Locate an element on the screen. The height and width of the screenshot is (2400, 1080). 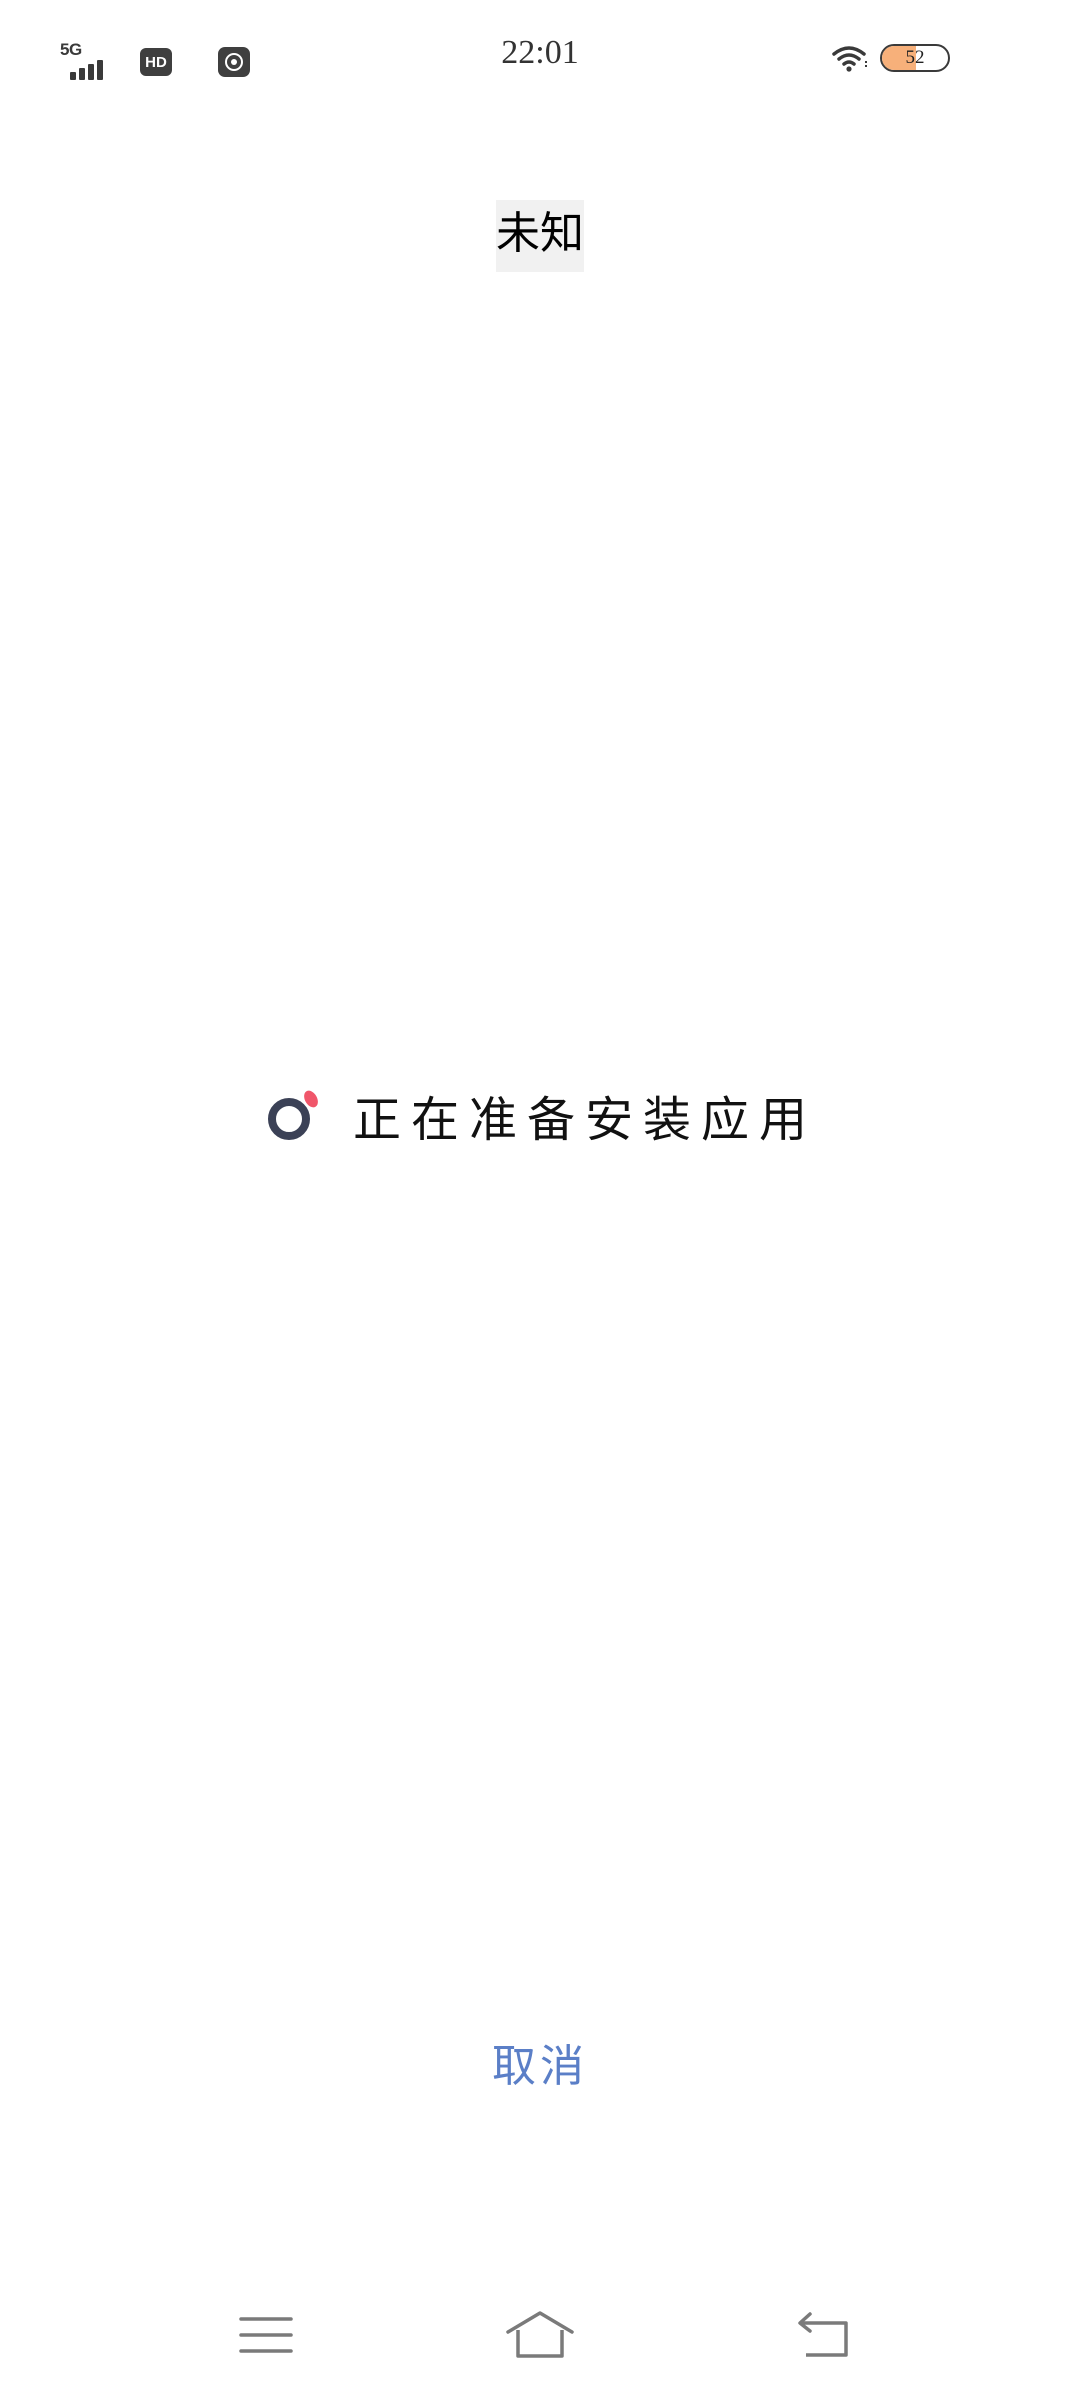
home-icon is located at coordinates (540, 2334).